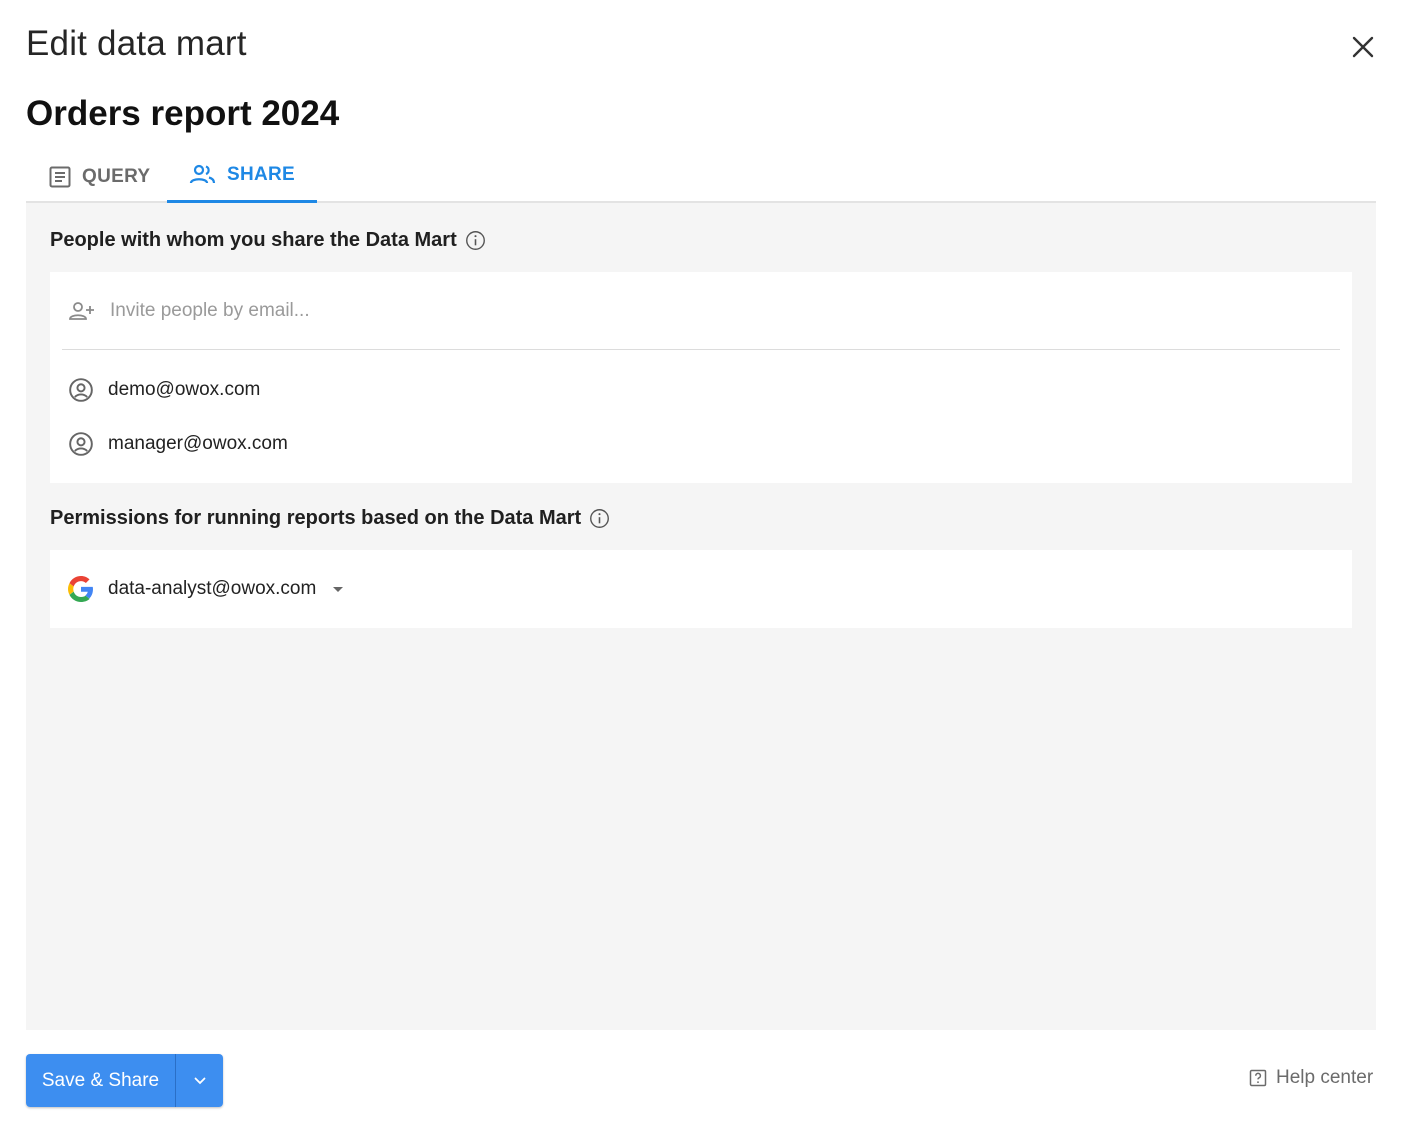 The height and width of the screenshot is (1130, 1403). What do you see at coordinates (202, 174) in the screenshot?
I see `people-icon` at bounding box center [202, 174].